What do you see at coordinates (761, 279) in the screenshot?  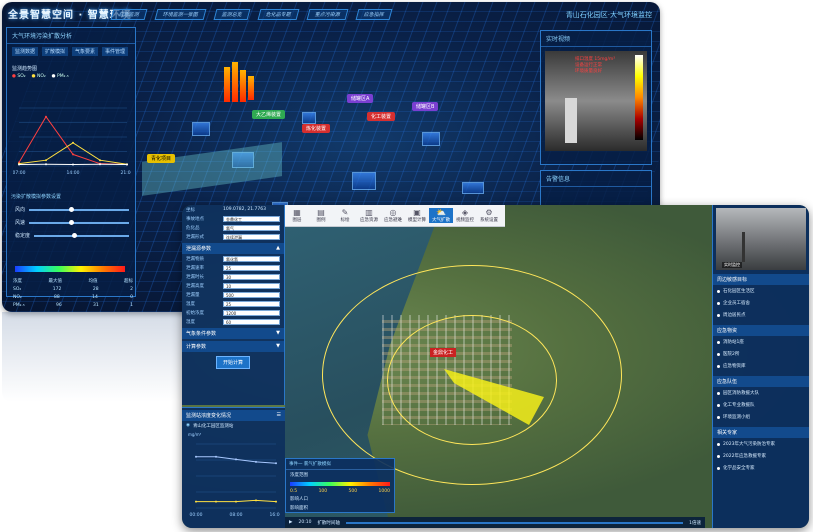 I see `resource-section-title: 周边敏感目标` at bounding box center [761, 279].